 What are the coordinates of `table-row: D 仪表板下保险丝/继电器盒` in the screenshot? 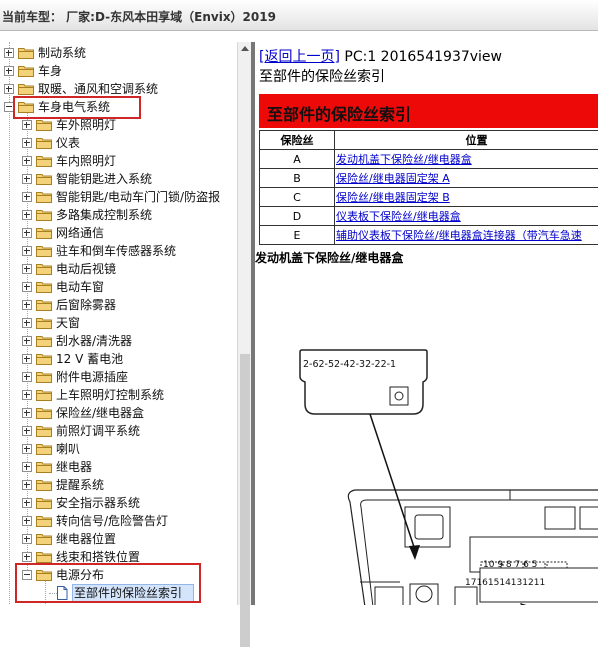 It's located at (429, 216).